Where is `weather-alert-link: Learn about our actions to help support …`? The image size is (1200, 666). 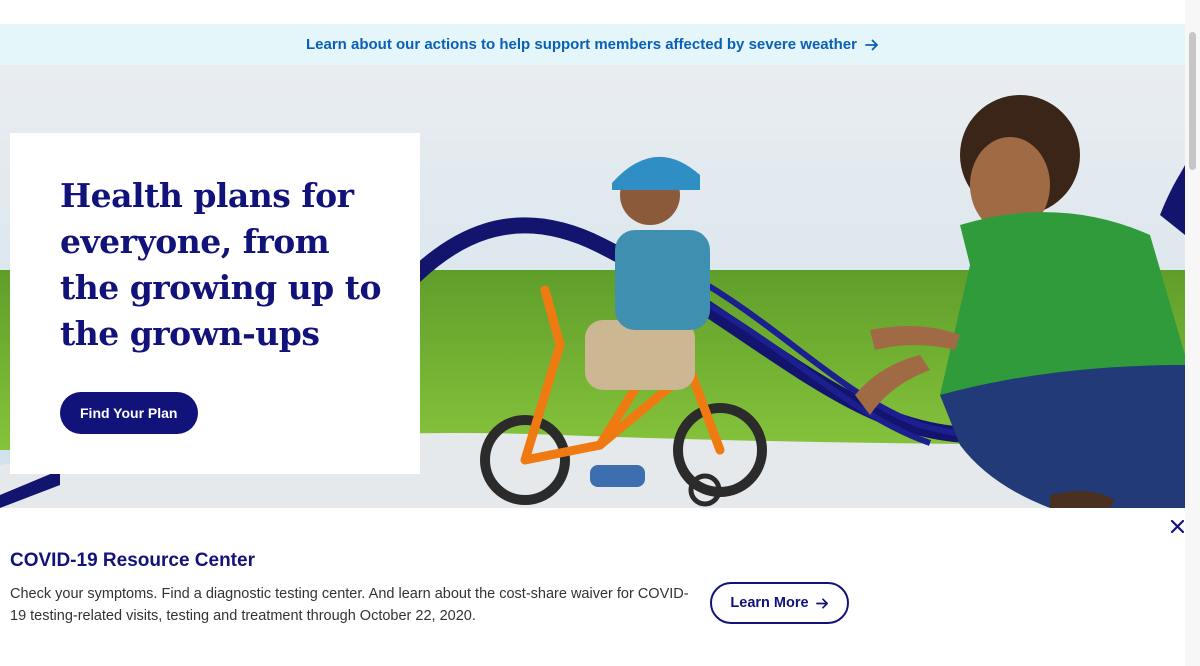
weather-alert-link: Learn about our actions to help support … is located at coordinates (592, 44).